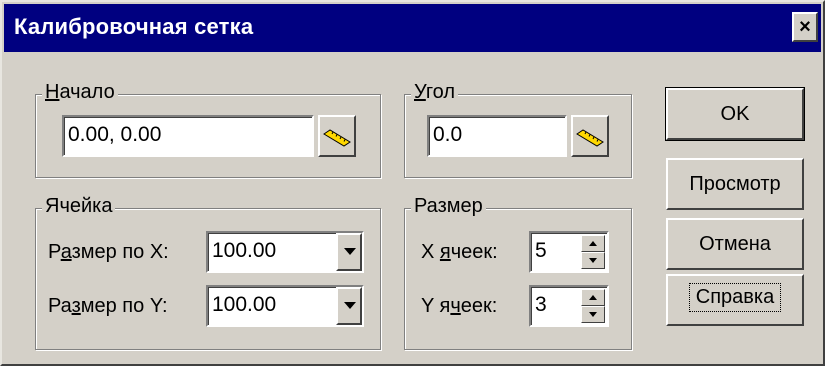  What do you see at coordinates (108, 252) in the screenshot?
I see `size-x-label: Размер по X:` at bounding box center [108, 252].